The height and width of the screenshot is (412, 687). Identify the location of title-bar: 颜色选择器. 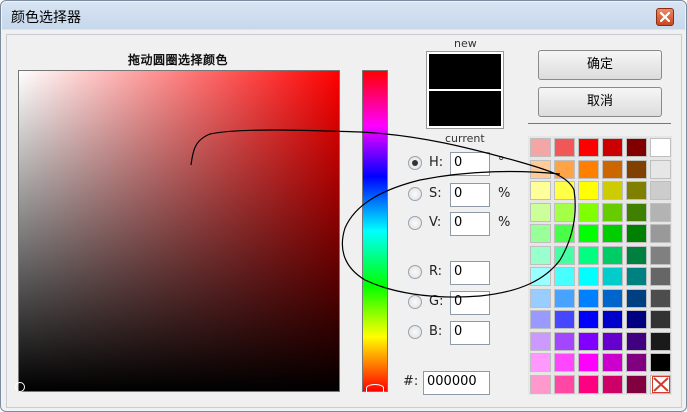
(343, 16).